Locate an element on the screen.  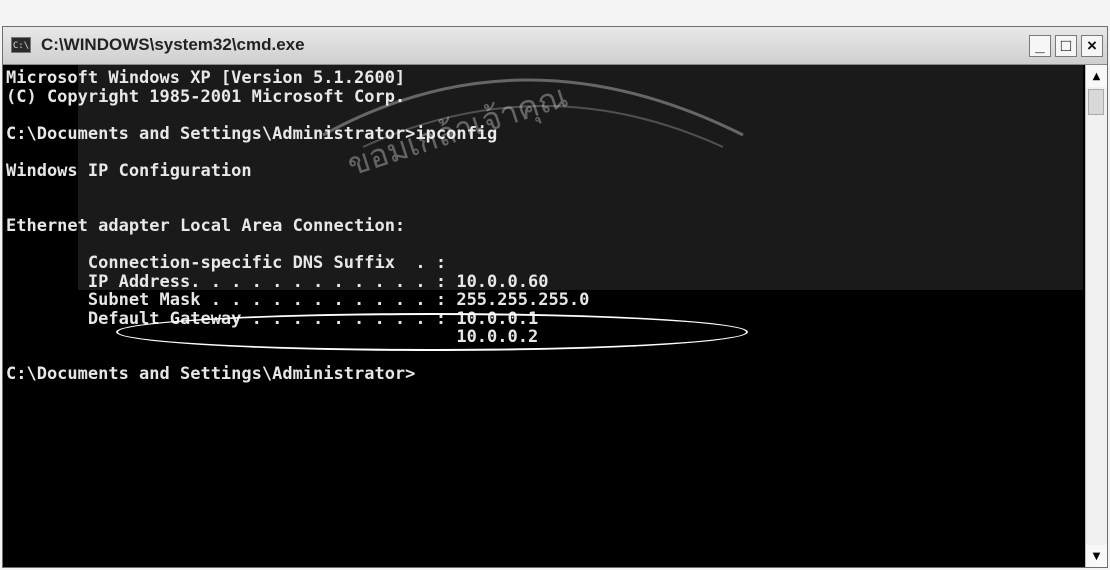
scroll-up-arrow-icon: ▲ is located at coordinates (1096, 76).